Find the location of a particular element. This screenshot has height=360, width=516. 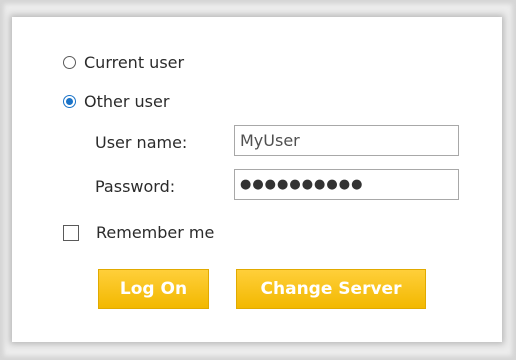

current-user-option: Current user is located at coordinates (123, 62).